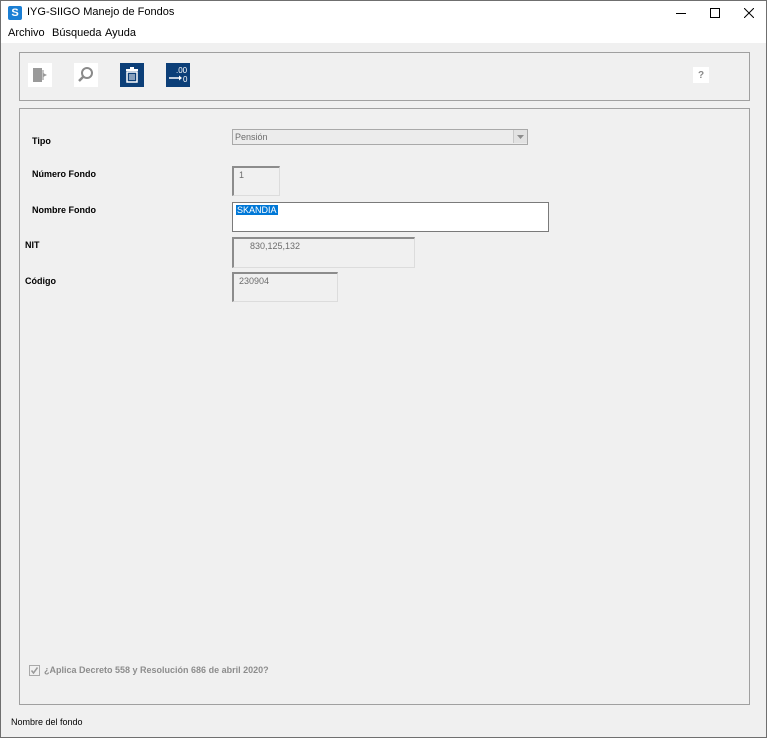 Image resolution: width=767 pixels, height=738 pixels. I want to click on exit-door-icon, so click(40, 75).